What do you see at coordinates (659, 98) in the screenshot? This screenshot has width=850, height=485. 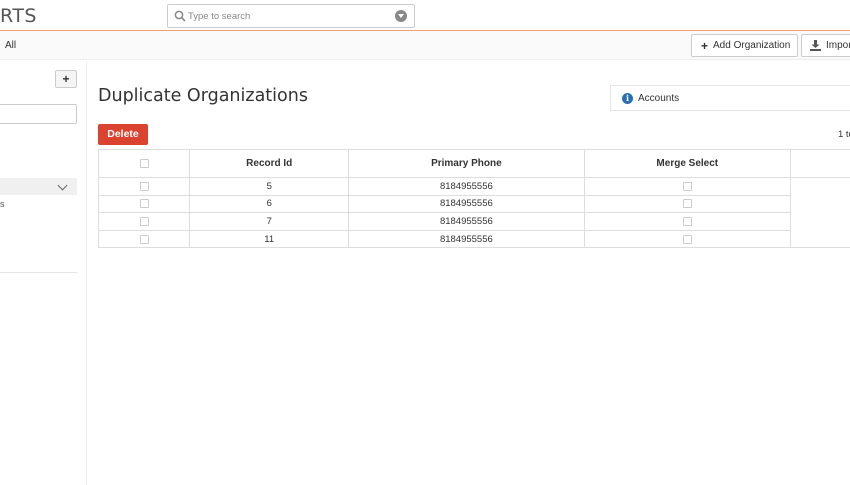 I see `accounts-label: Accounts` at bounding box center [659, 98].